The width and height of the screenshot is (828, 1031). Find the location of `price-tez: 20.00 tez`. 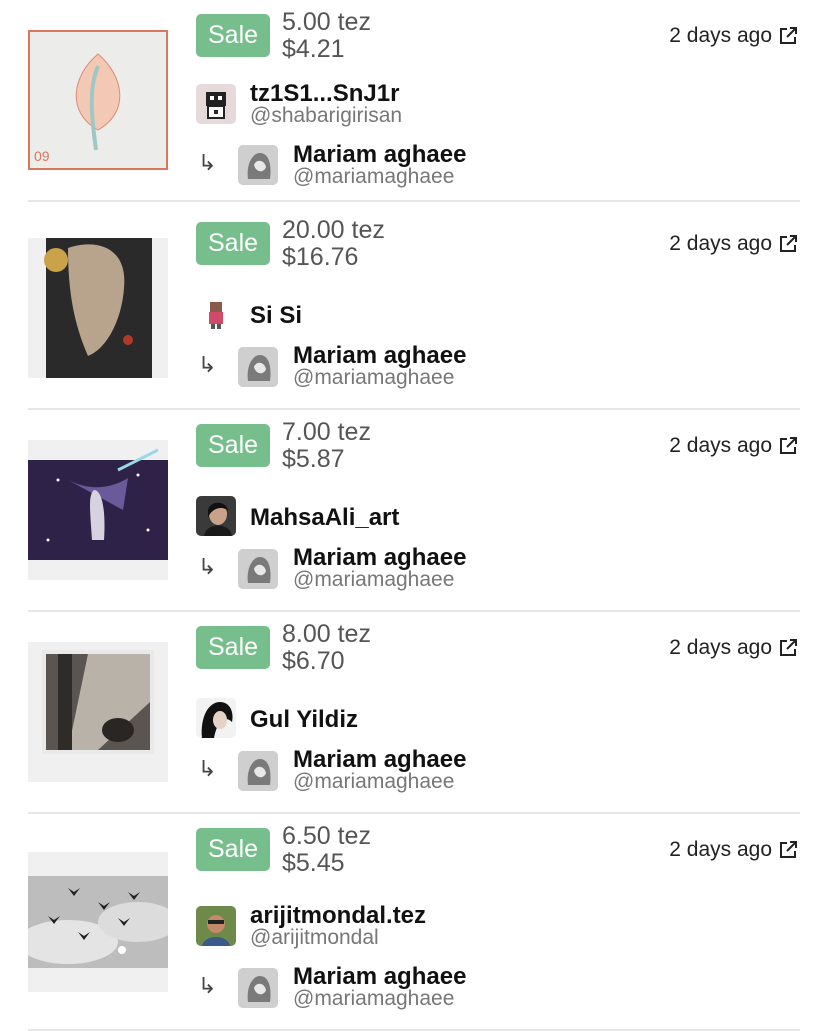

price-tez: 20.00 tez is located at coordinates (333, 230).